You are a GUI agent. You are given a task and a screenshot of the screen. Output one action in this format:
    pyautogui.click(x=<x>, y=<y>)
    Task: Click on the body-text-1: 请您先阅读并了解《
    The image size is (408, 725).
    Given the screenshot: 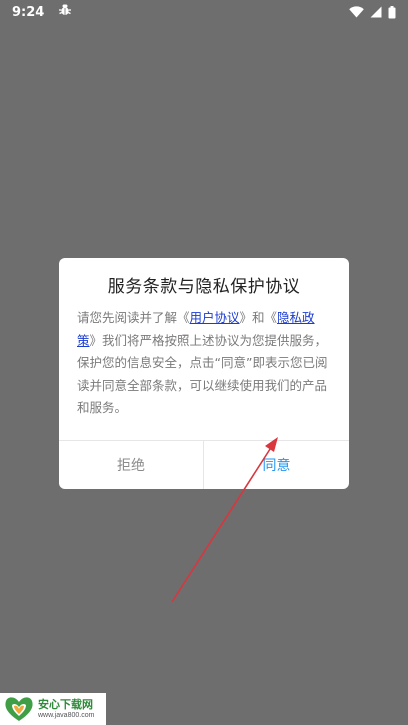 What is the action you would take?
    pyautogui.click(x=133, y=317)
    